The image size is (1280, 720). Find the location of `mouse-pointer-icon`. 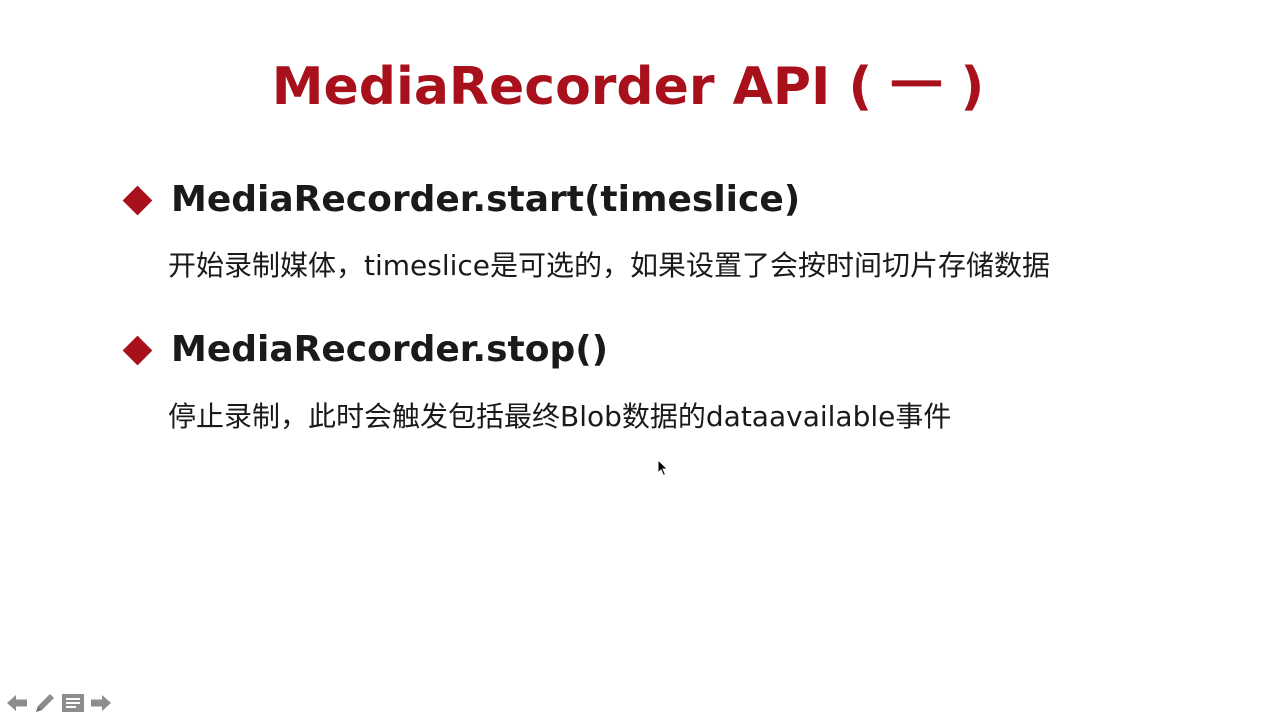

mouse-pointer-icon is located at coordinates (663, 468).